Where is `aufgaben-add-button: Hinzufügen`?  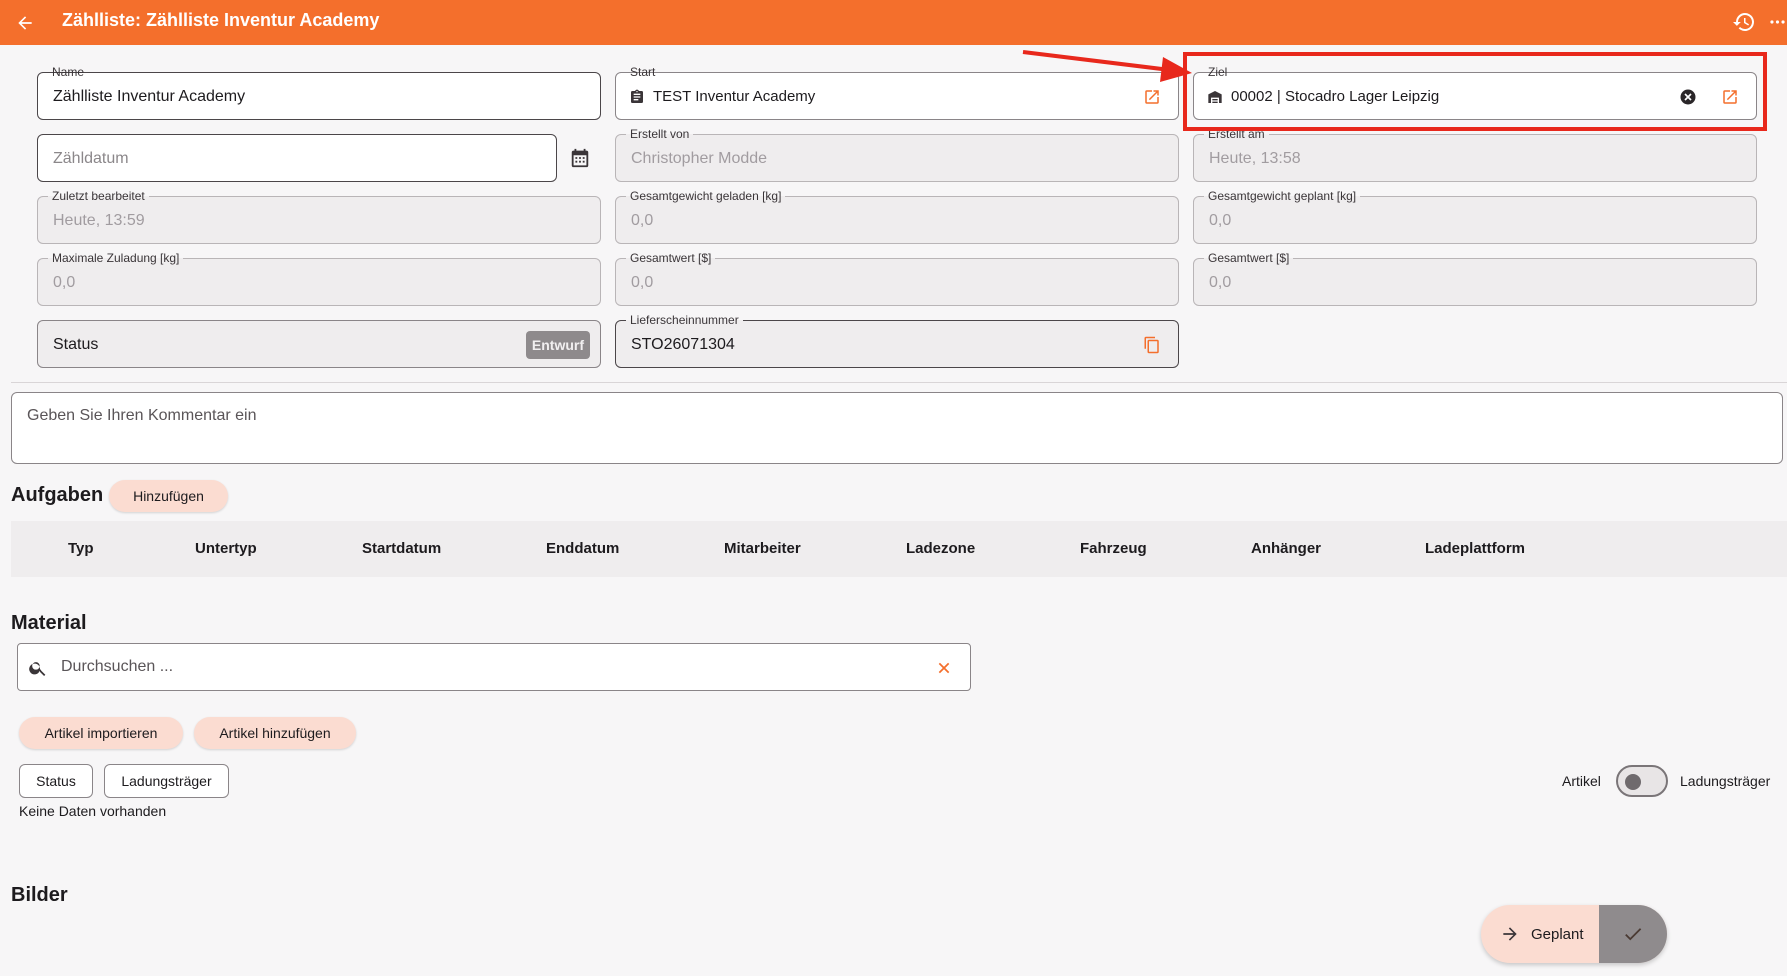 aufgaben-add-button: Hinzufügen is located at coordinates (168, 496).